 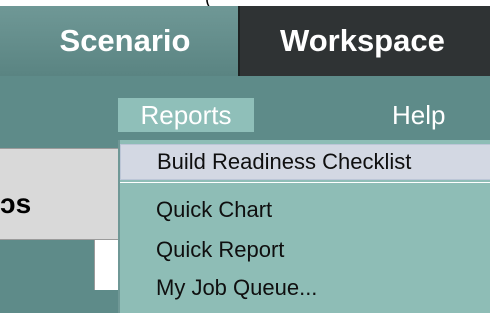 What do you see at coordinates (16, 203) in the screenshot?
I see `left-panel-label-fragment: ɔs` at bounding box center [16, 203].